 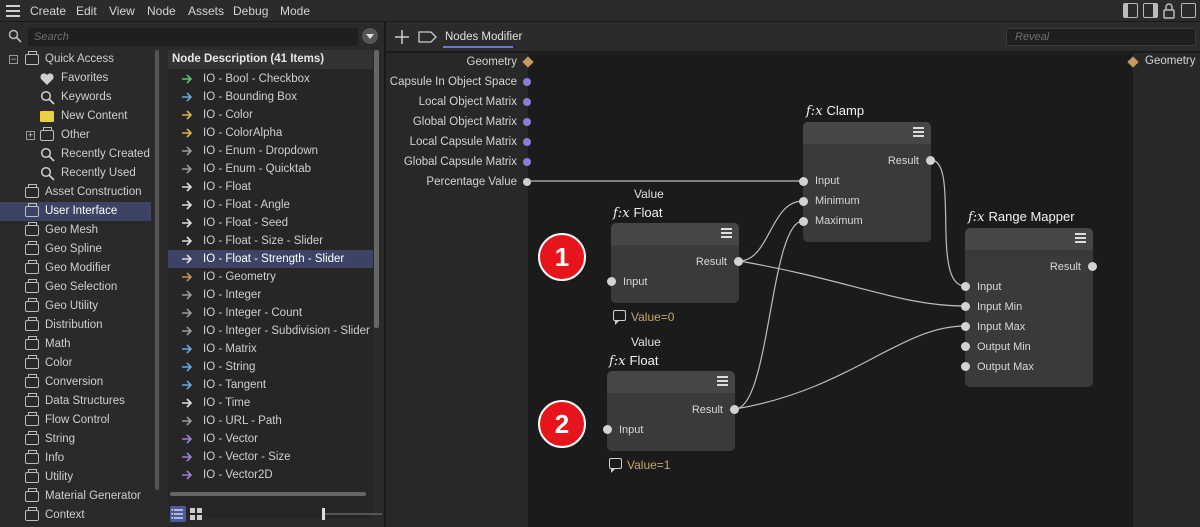 What do you see at coordinates (270, 421) in the screenshot?
I see `node-list-item: IO - URL - Path` at bounding box center [270, 421].